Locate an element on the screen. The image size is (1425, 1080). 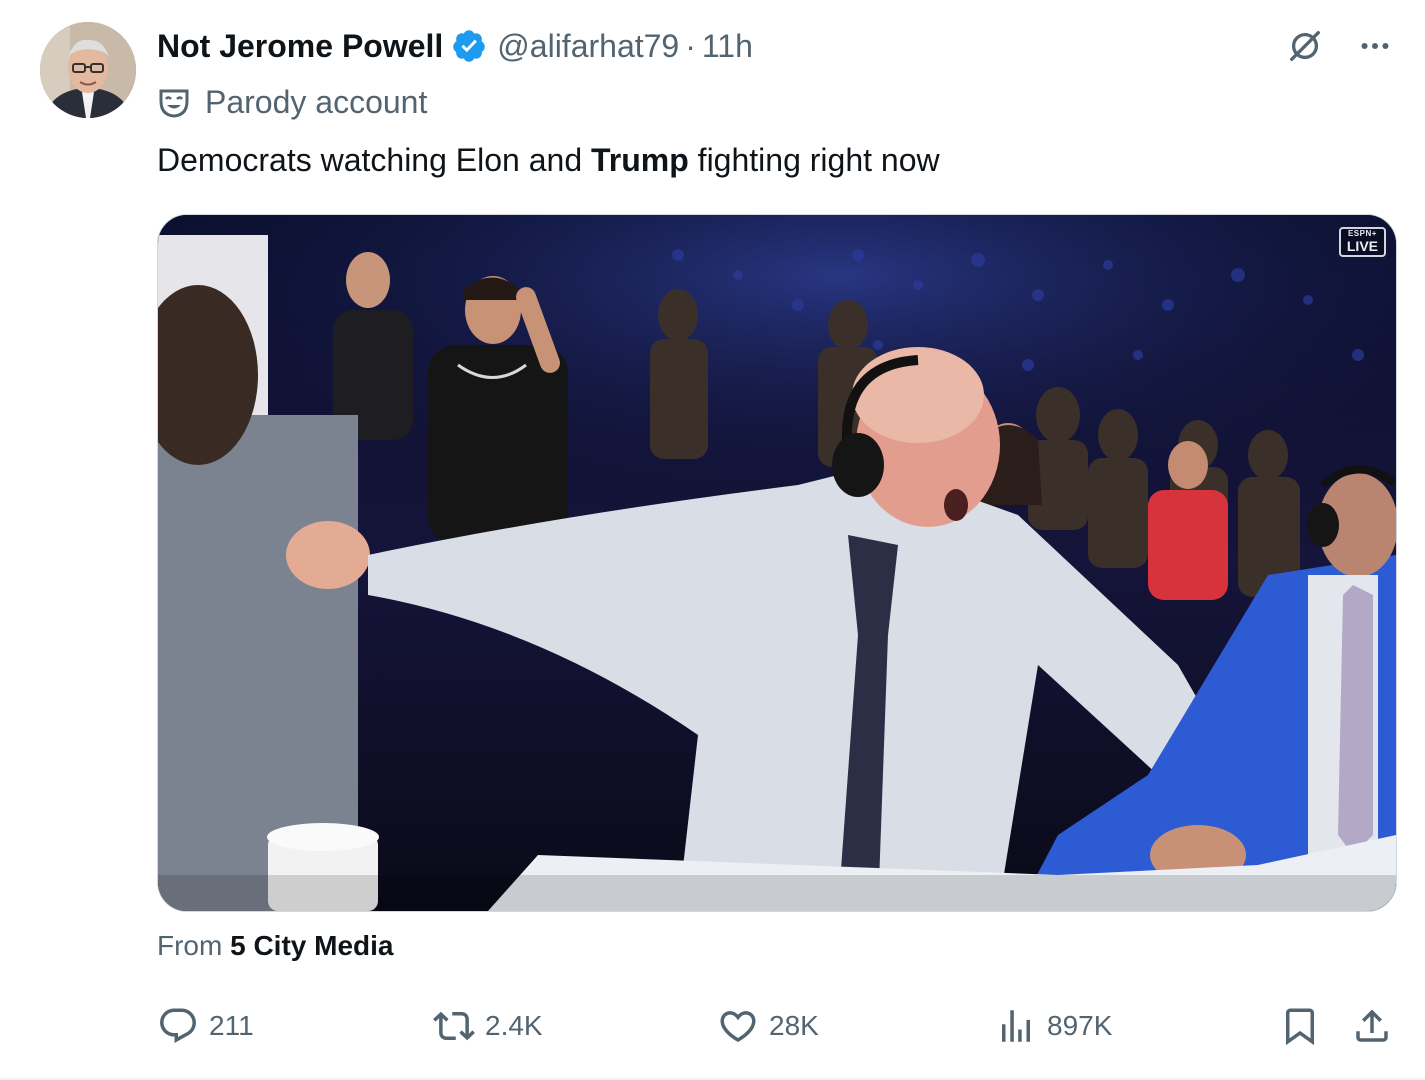
bookmark-button is located at coordinates (1300, 1026).